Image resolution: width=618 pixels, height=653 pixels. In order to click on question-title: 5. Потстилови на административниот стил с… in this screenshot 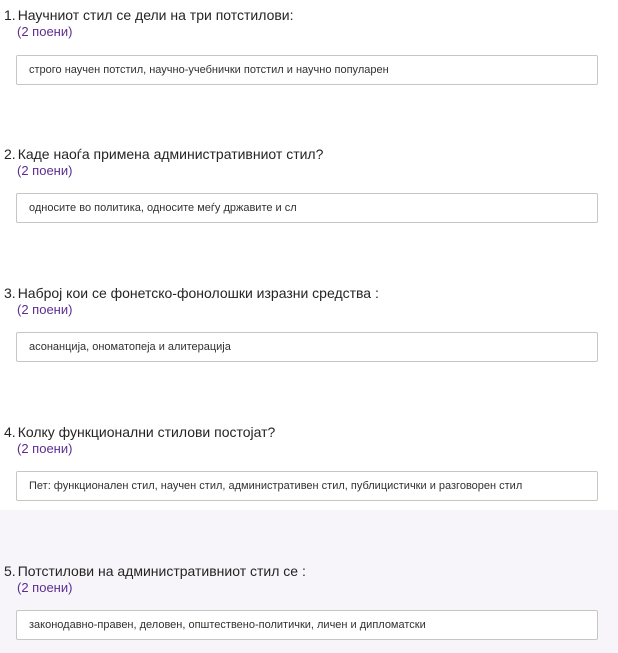, I will do `click(155, 571)`.